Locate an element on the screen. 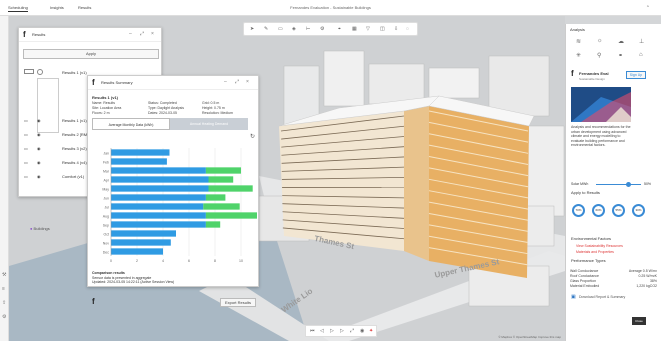  upload-icon: ⇪ is located at coordinates (4, 303).